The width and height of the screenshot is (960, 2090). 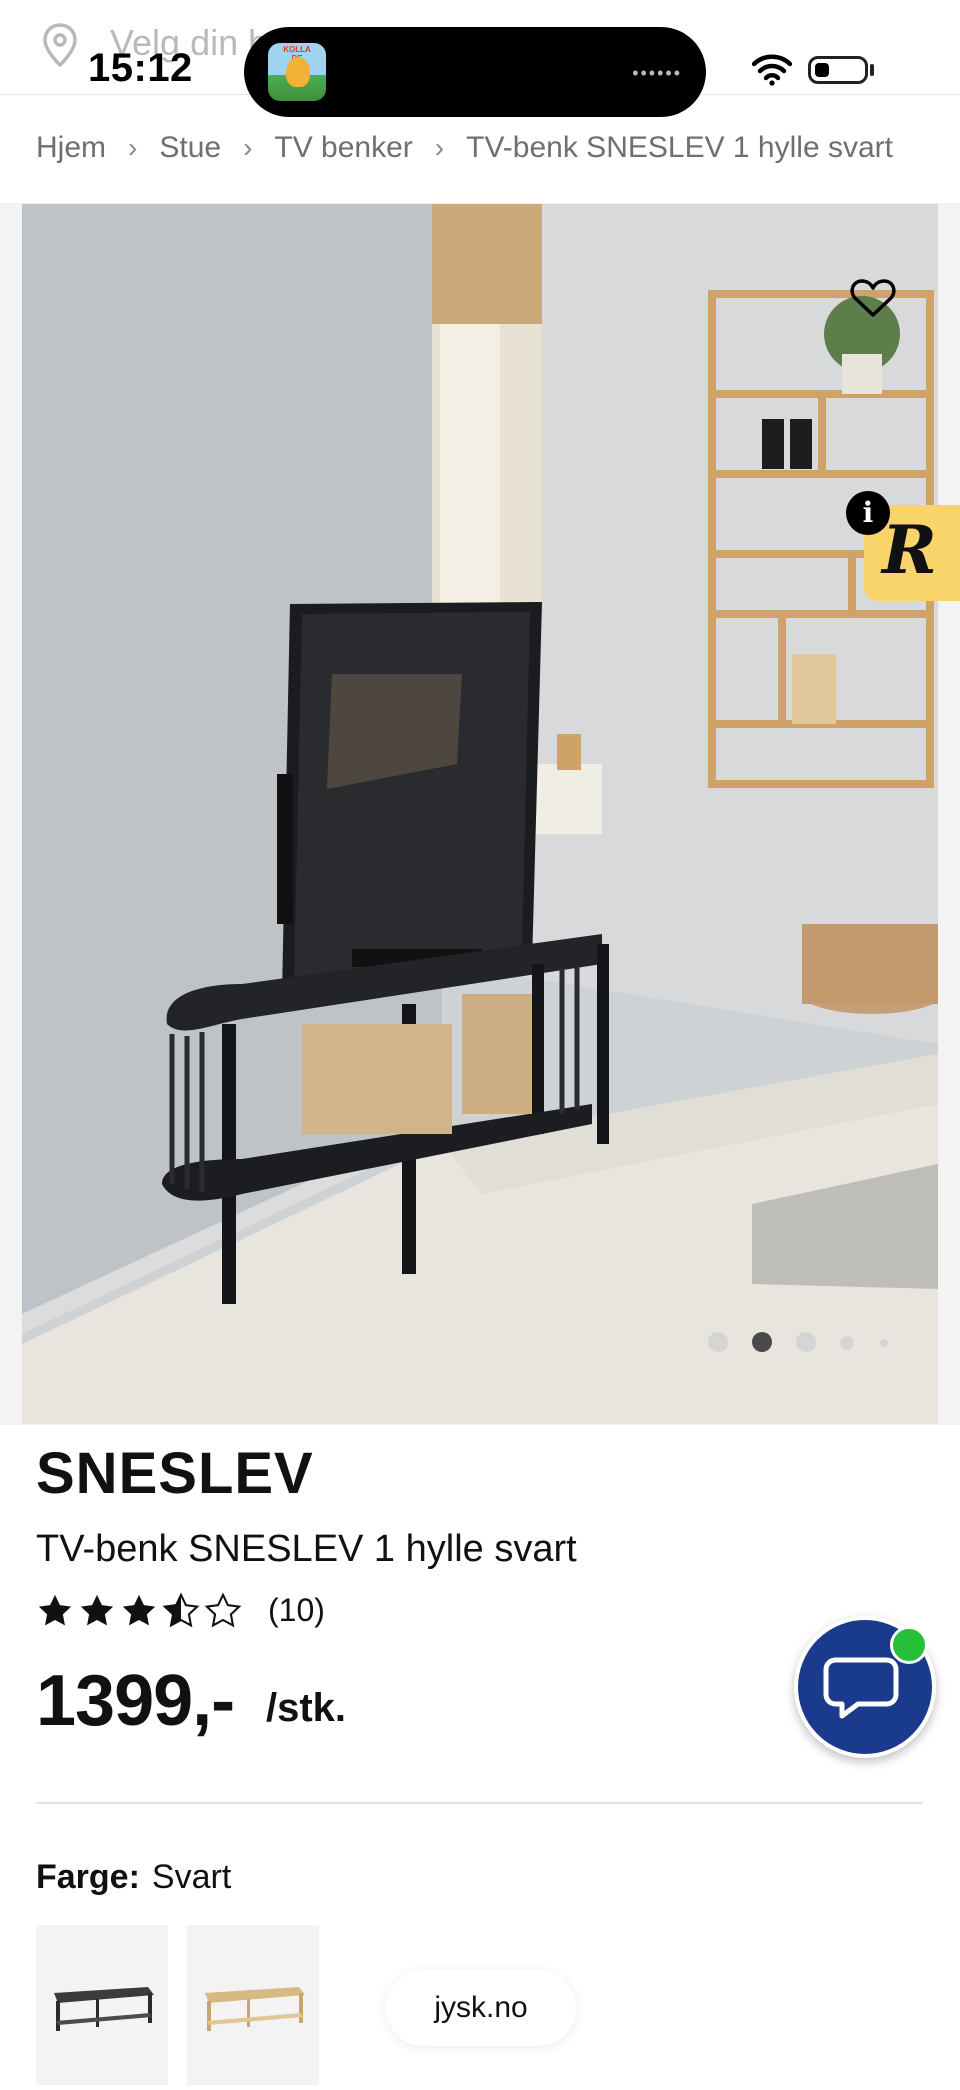 I want to click on tv-bench-wood-thumbnail, so click(x=255, y=2009).